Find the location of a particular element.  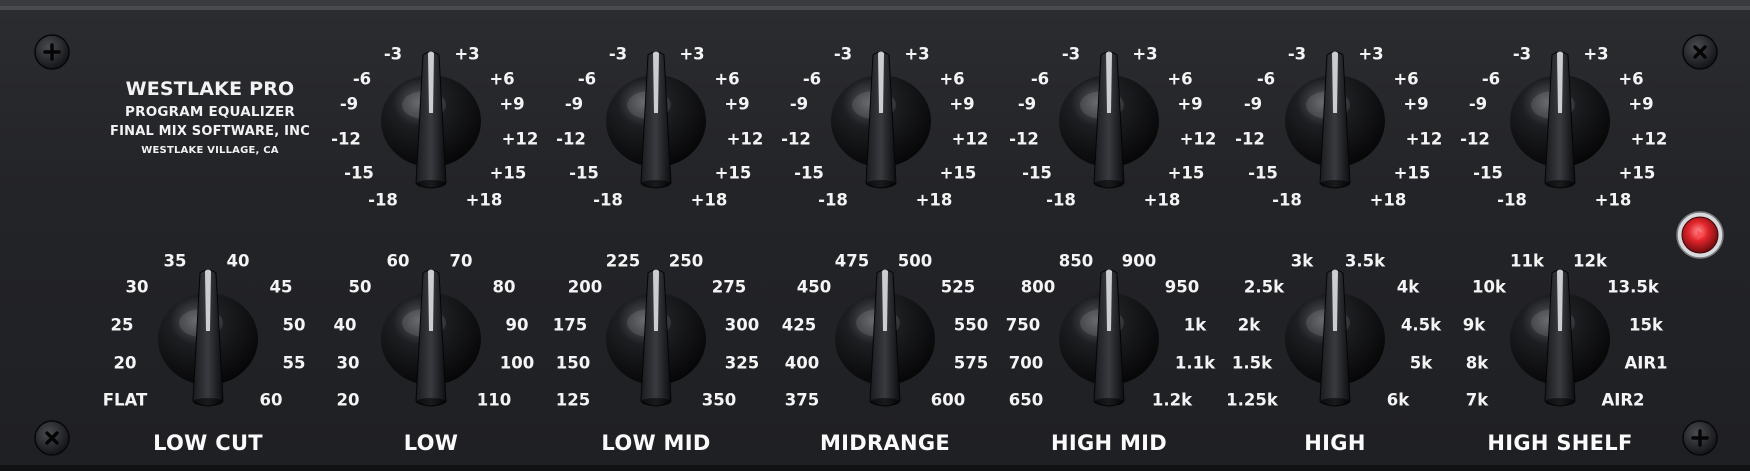

gain-low-cut-tick-label: +12 is located at coordinates (520, 139).